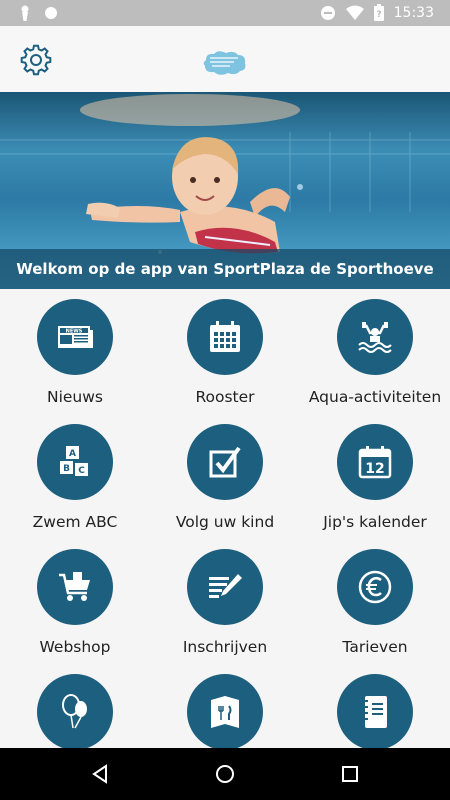  I want to click on tile-circle: 12, so click(375, 462).